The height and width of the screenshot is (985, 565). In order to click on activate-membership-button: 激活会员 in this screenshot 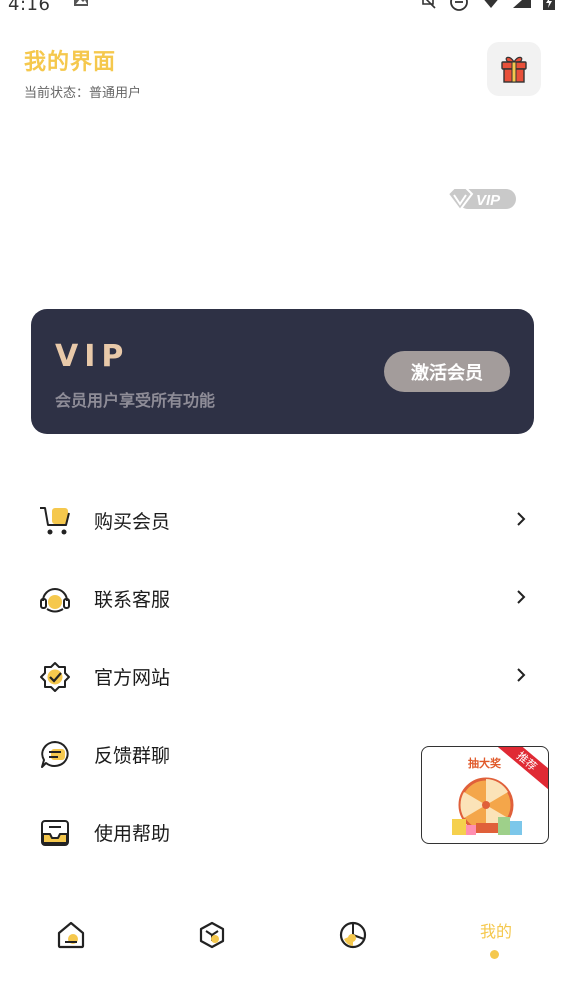, I will do `click(447, 371)`.